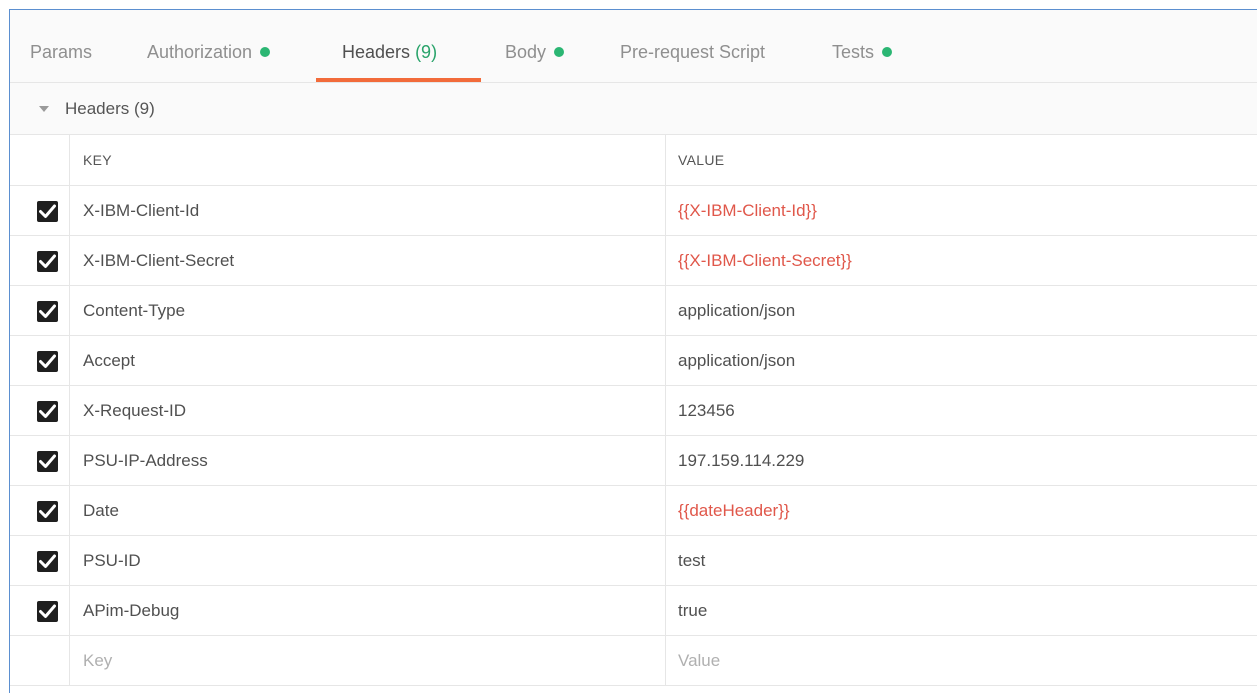  I want to click on header-value: true, so click(692, 610).